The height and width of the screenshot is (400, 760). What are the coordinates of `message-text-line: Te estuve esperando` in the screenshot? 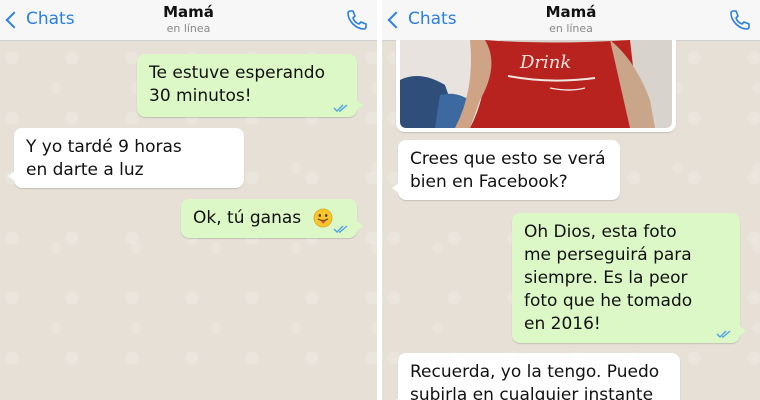 It's located at (237, 73).